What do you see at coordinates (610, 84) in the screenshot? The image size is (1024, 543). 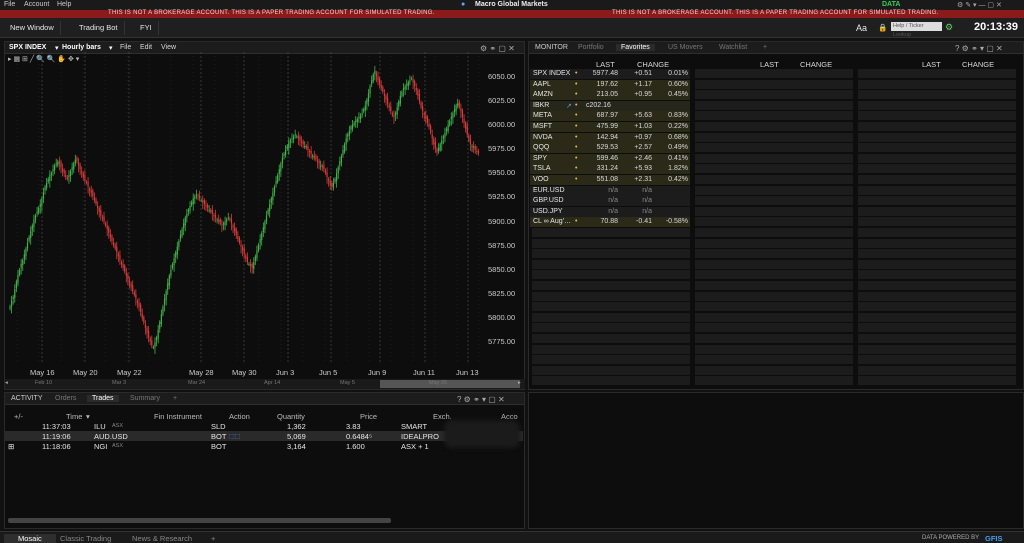 I see `monitor-row: AAPL • 197.62 +1.17 0.60%` at bounding box center [610, 84].